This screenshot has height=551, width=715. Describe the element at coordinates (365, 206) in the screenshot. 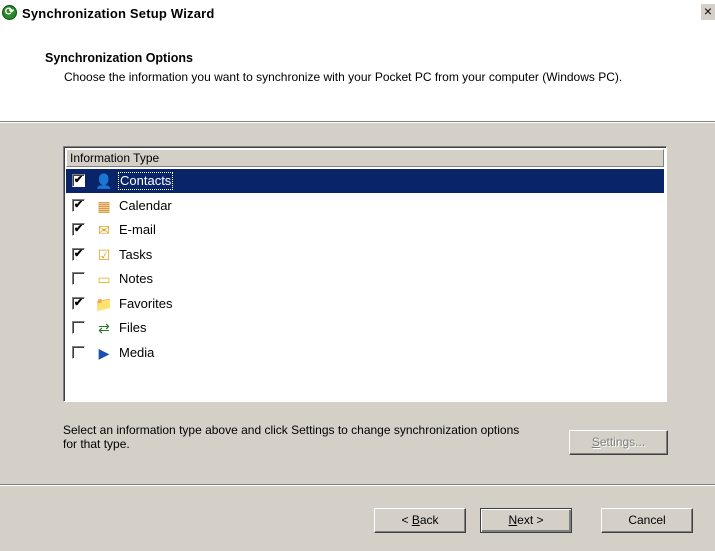

I see `list-item-calendar: ✔ ▦ Calendar` at that location.